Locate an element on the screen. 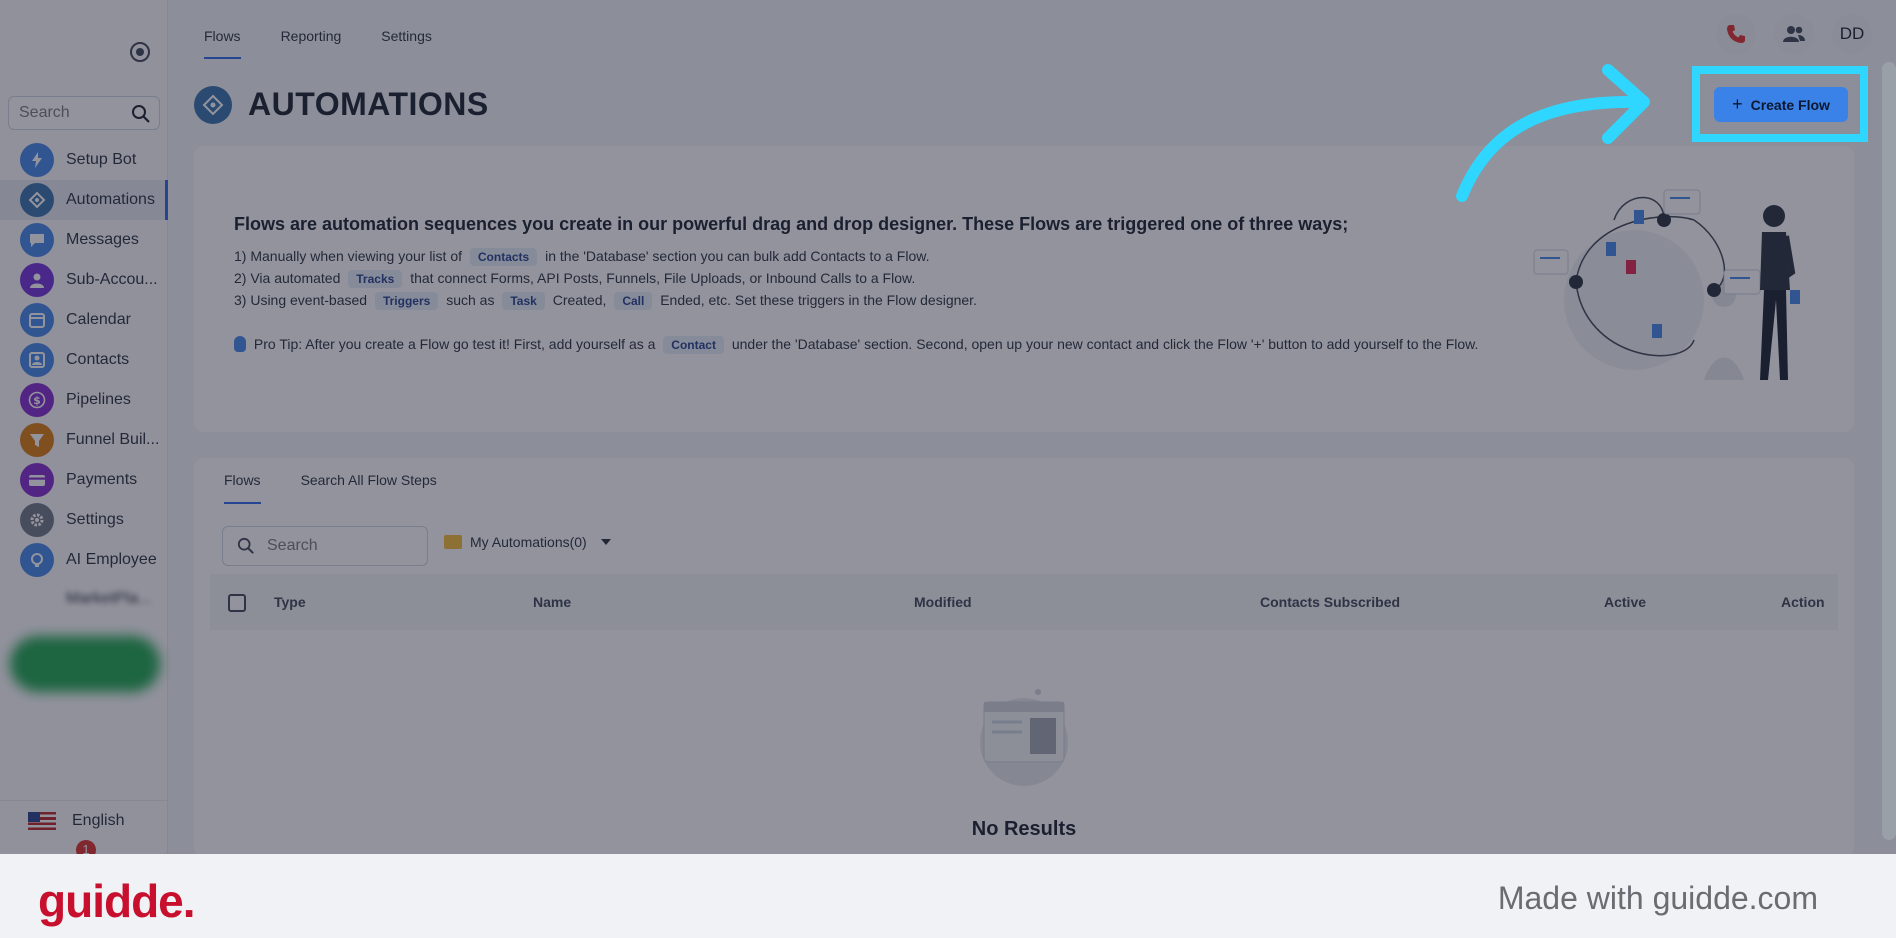 This screenshot has height=938, width=1896. phone-button is located at coordinates (1736, 34).